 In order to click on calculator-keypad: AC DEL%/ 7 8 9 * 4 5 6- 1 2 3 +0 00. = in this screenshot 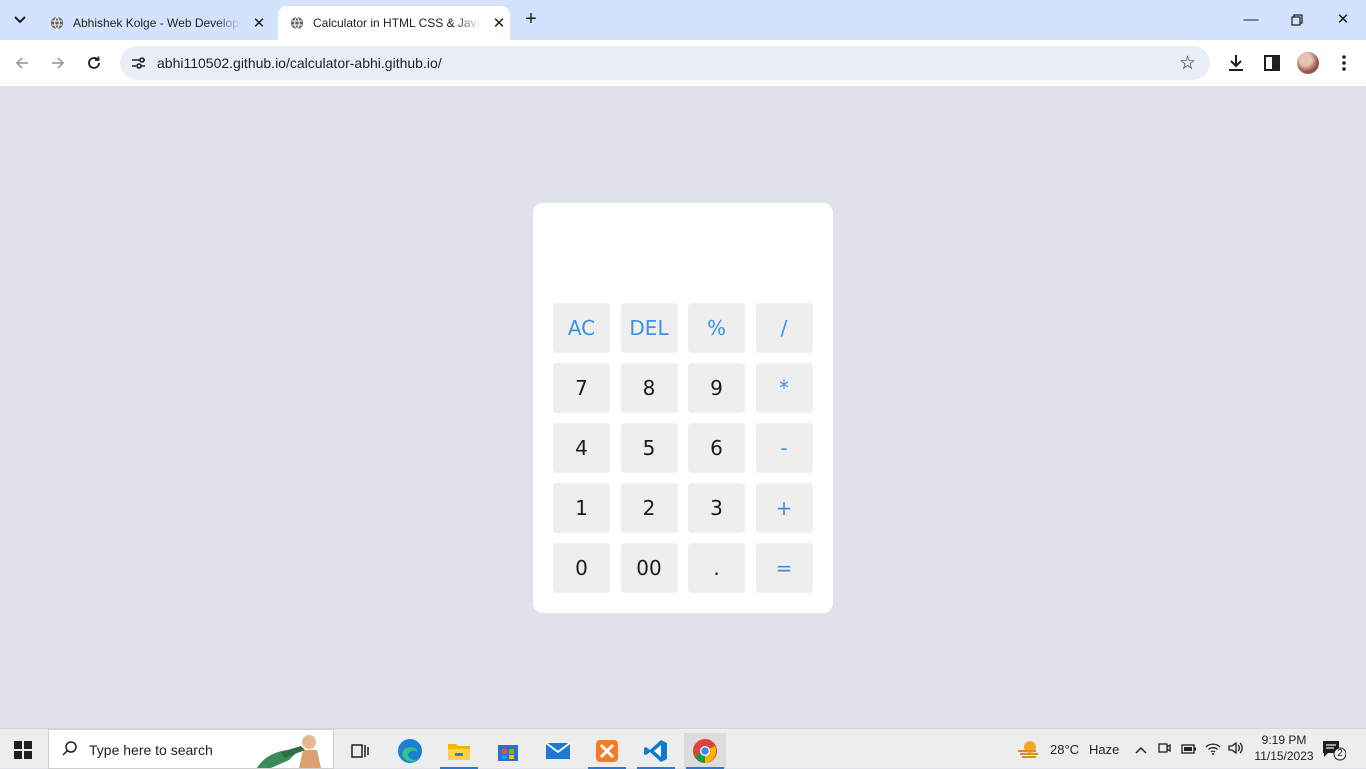, I will do `click(683, 448)`.